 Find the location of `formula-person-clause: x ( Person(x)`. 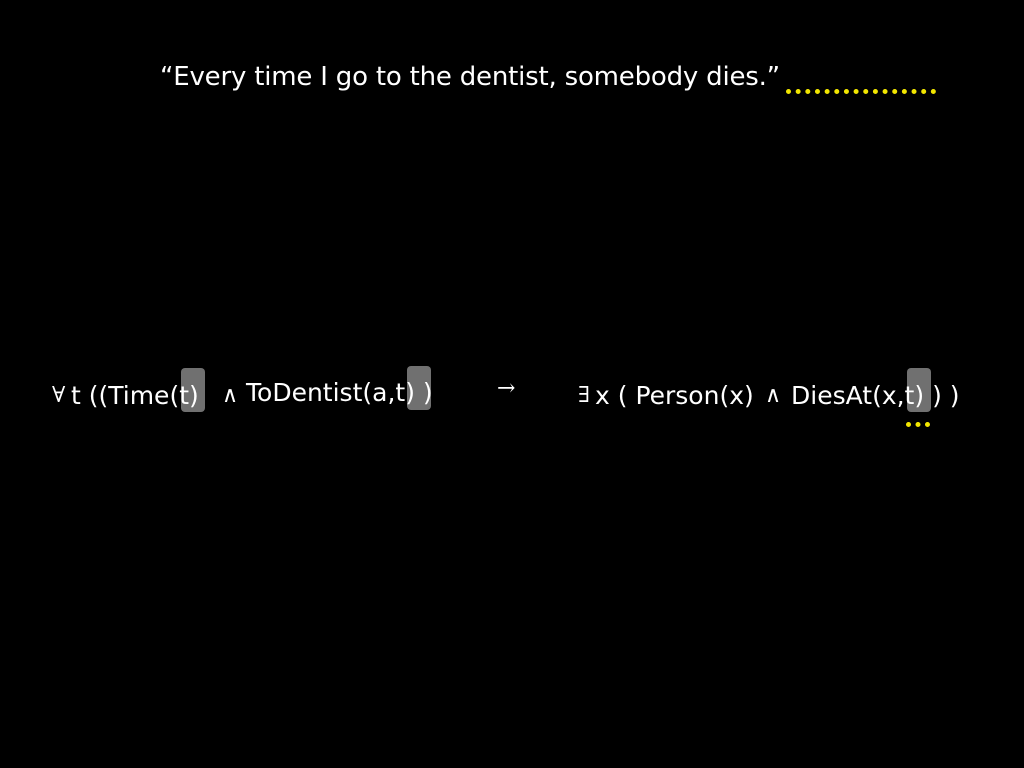

formula-person-clause: x ( Person(x) is located at coordinates (674, 395).